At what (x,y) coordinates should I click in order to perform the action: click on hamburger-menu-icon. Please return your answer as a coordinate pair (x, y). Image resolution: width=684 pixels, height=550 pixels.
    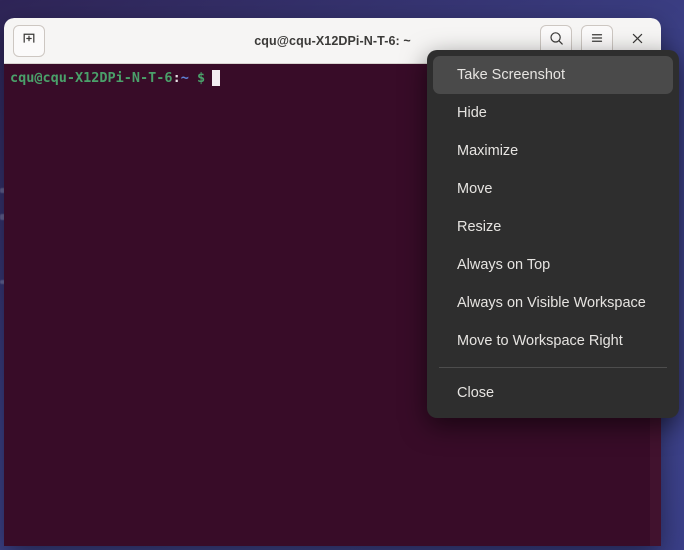
    Looking at the image, I should click on (597, 40).